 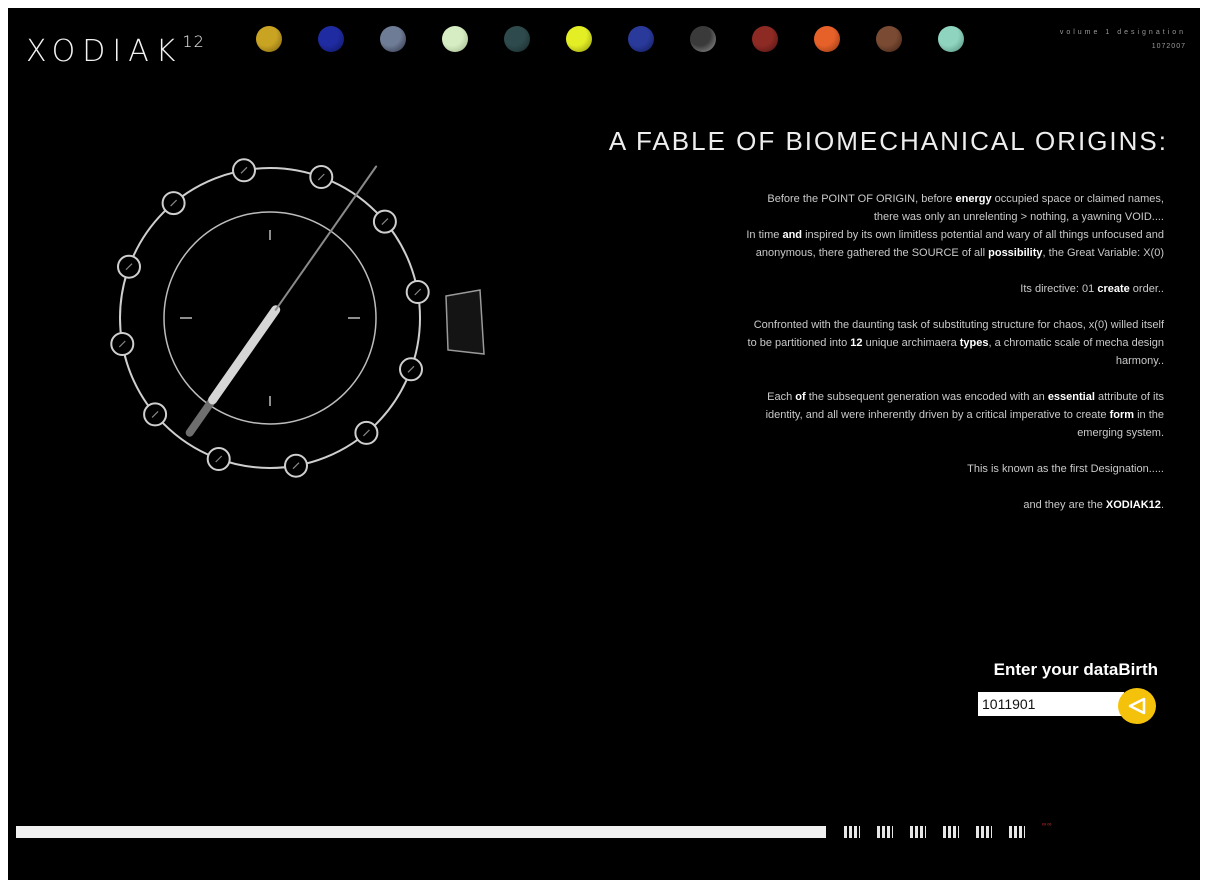 What do you see at coordinates (1015, 253) in the screenshot?
I see `story-emphasis: possibility` at bounding box center [1015, 253].